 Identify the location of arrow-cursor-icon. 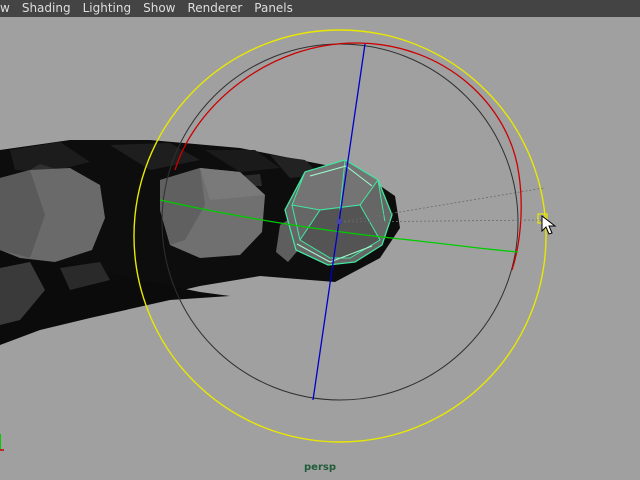
(549, 224).